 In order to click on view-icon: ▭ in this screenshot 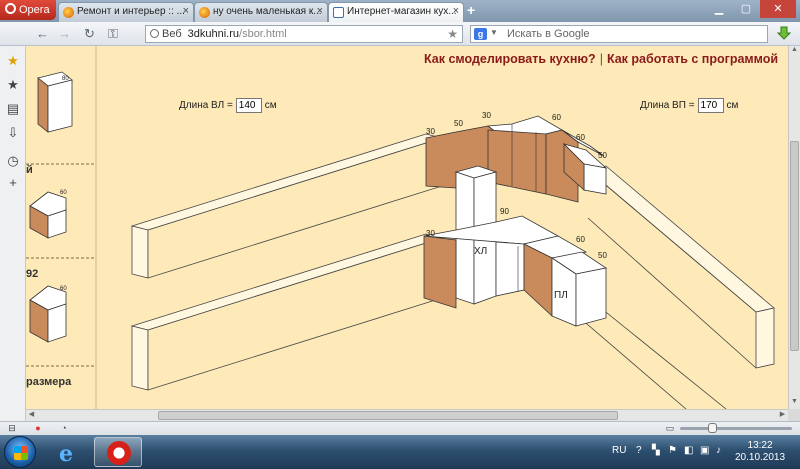, I will do `click(670, 428)`.